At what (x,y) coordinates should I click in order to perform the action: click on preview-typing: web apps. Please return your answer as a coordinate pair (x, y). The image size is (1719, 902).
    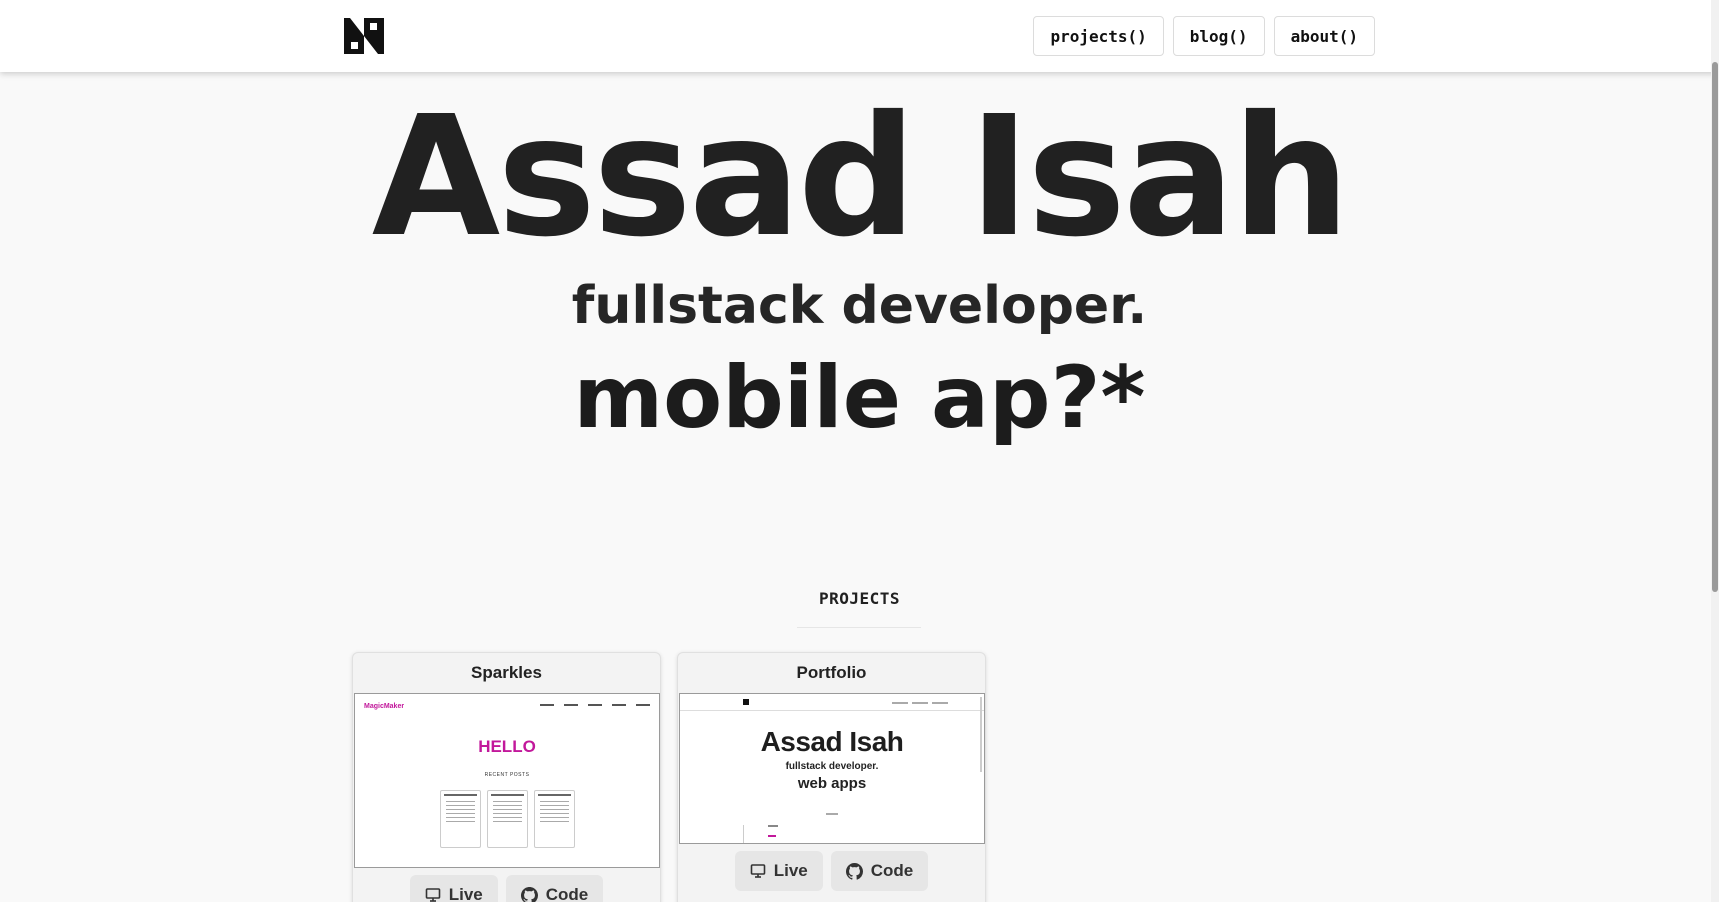
    Looking at the image, I should click on (832, 783).